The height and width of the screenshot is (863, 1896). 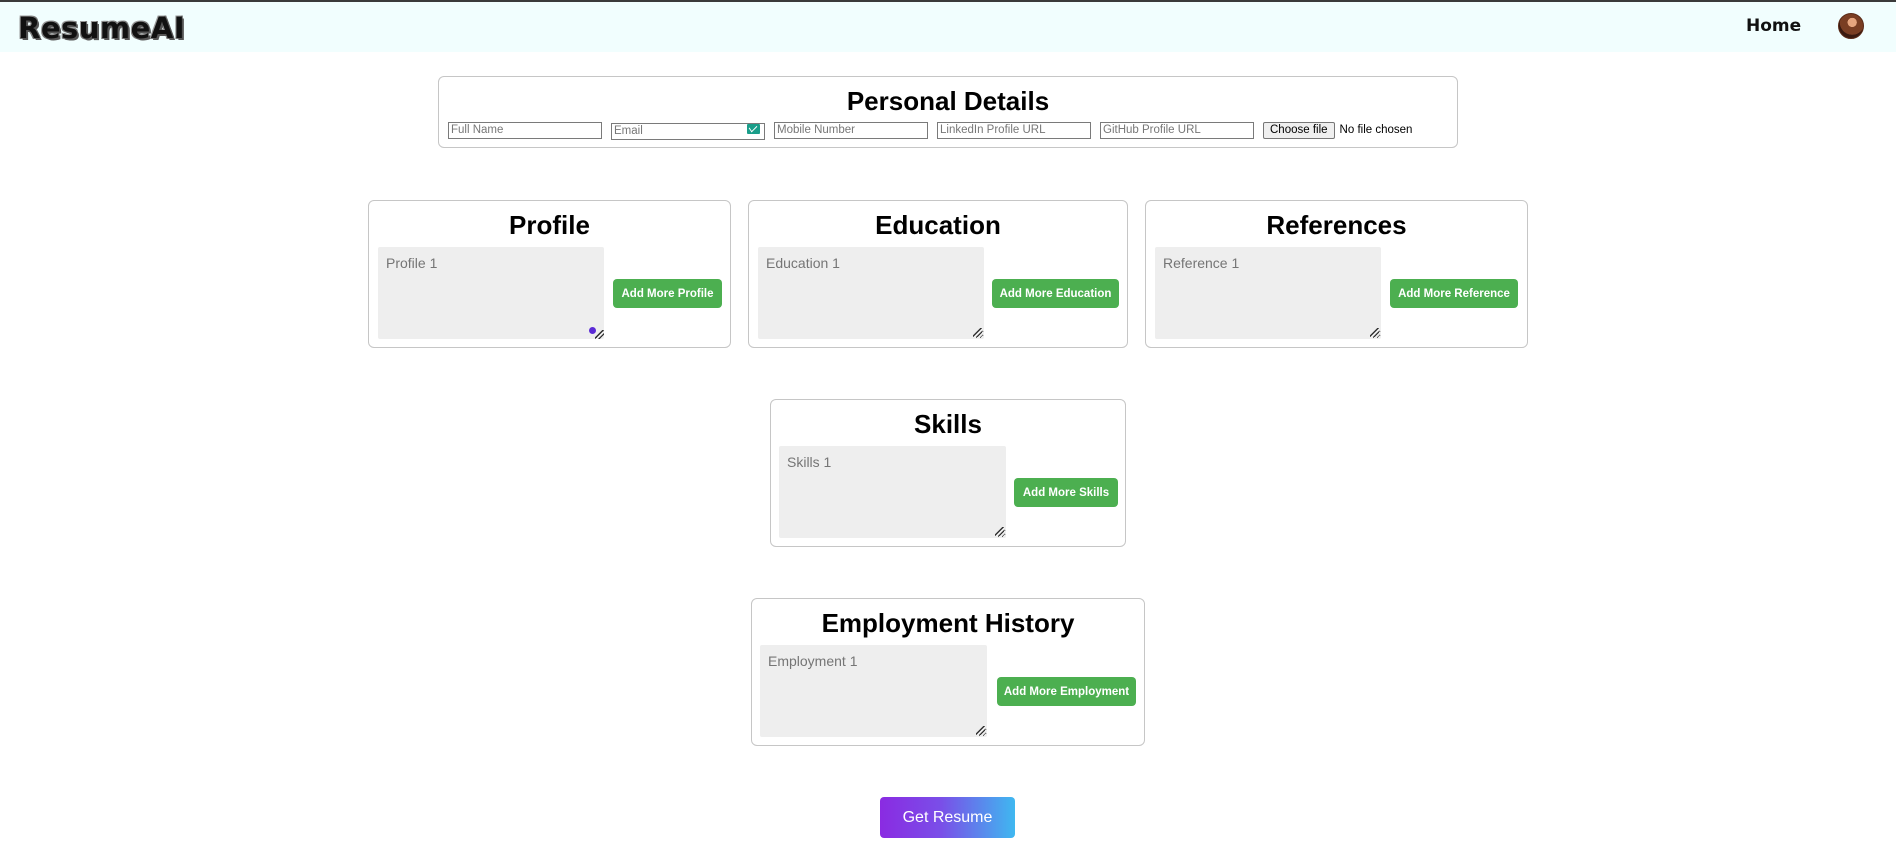 What do you see at coordinates (1014, 130) in the screenshot?
I see `linkedin-url-input` at bounding box center [1014, 130].